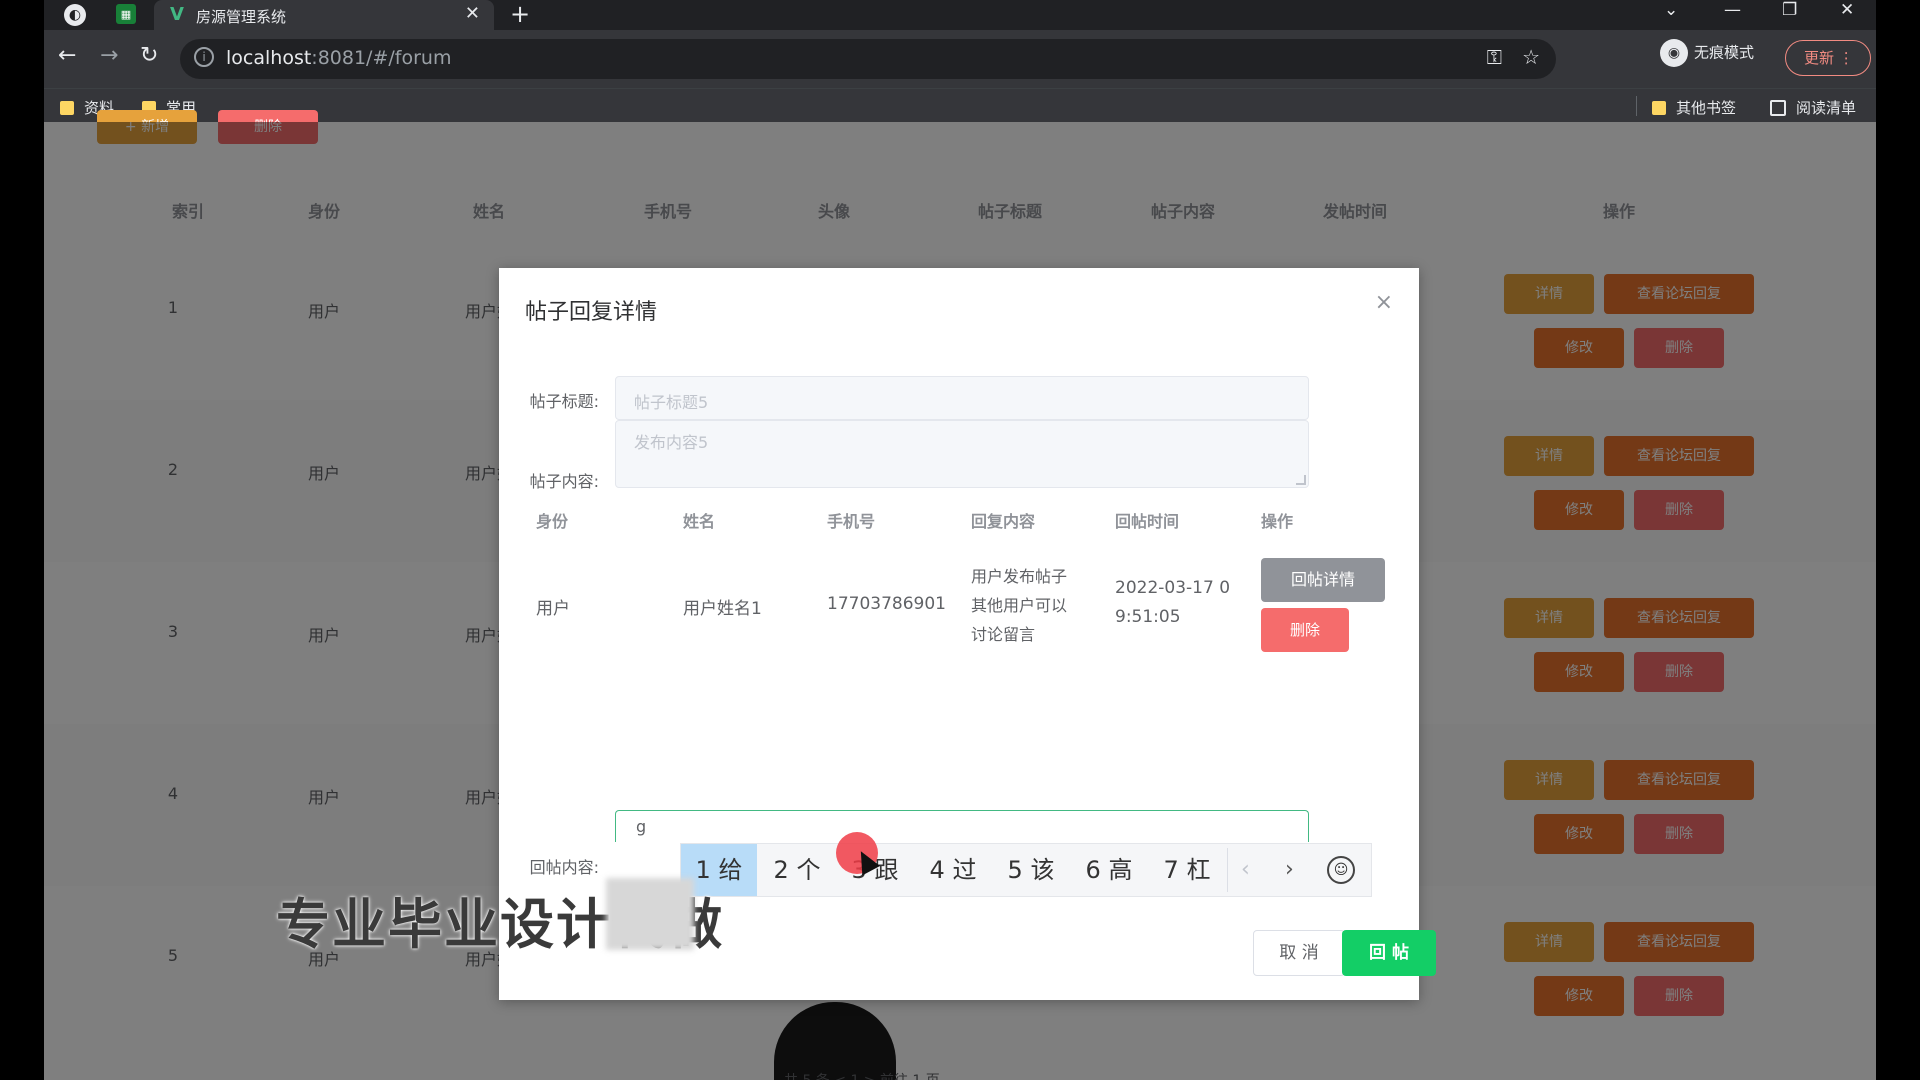 This screenshot has height=1080, width=1920. Describe the element at coordinates (650, 914) in the screenshot. I see `blur-patch` at that location.